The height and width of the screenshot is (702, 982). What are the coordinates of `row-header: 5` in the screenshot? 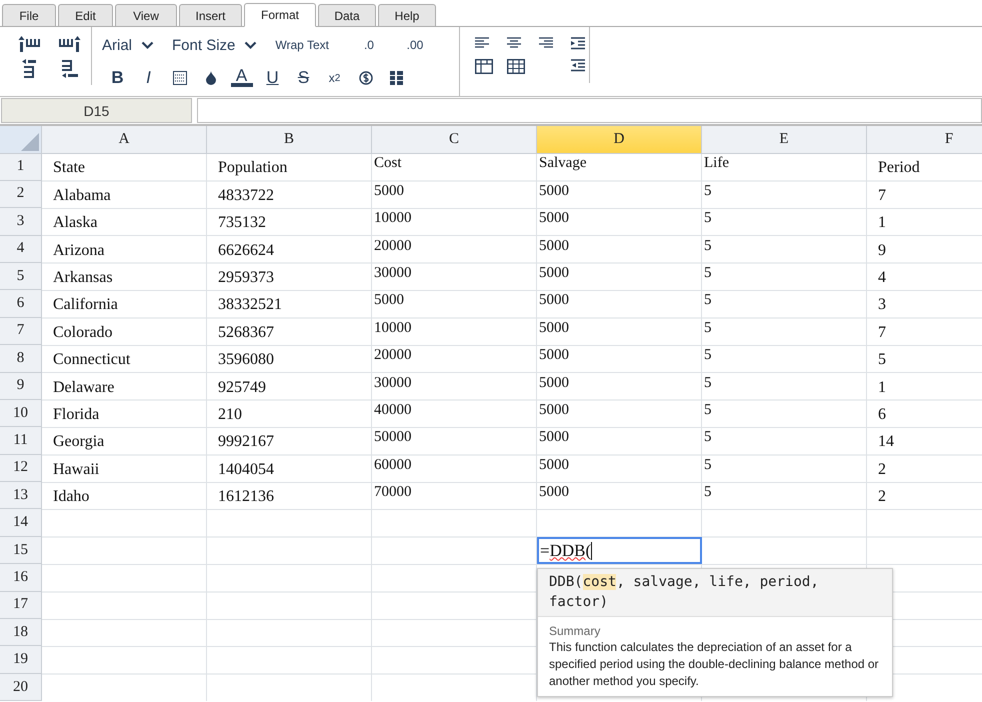 It's located at (21, 276).